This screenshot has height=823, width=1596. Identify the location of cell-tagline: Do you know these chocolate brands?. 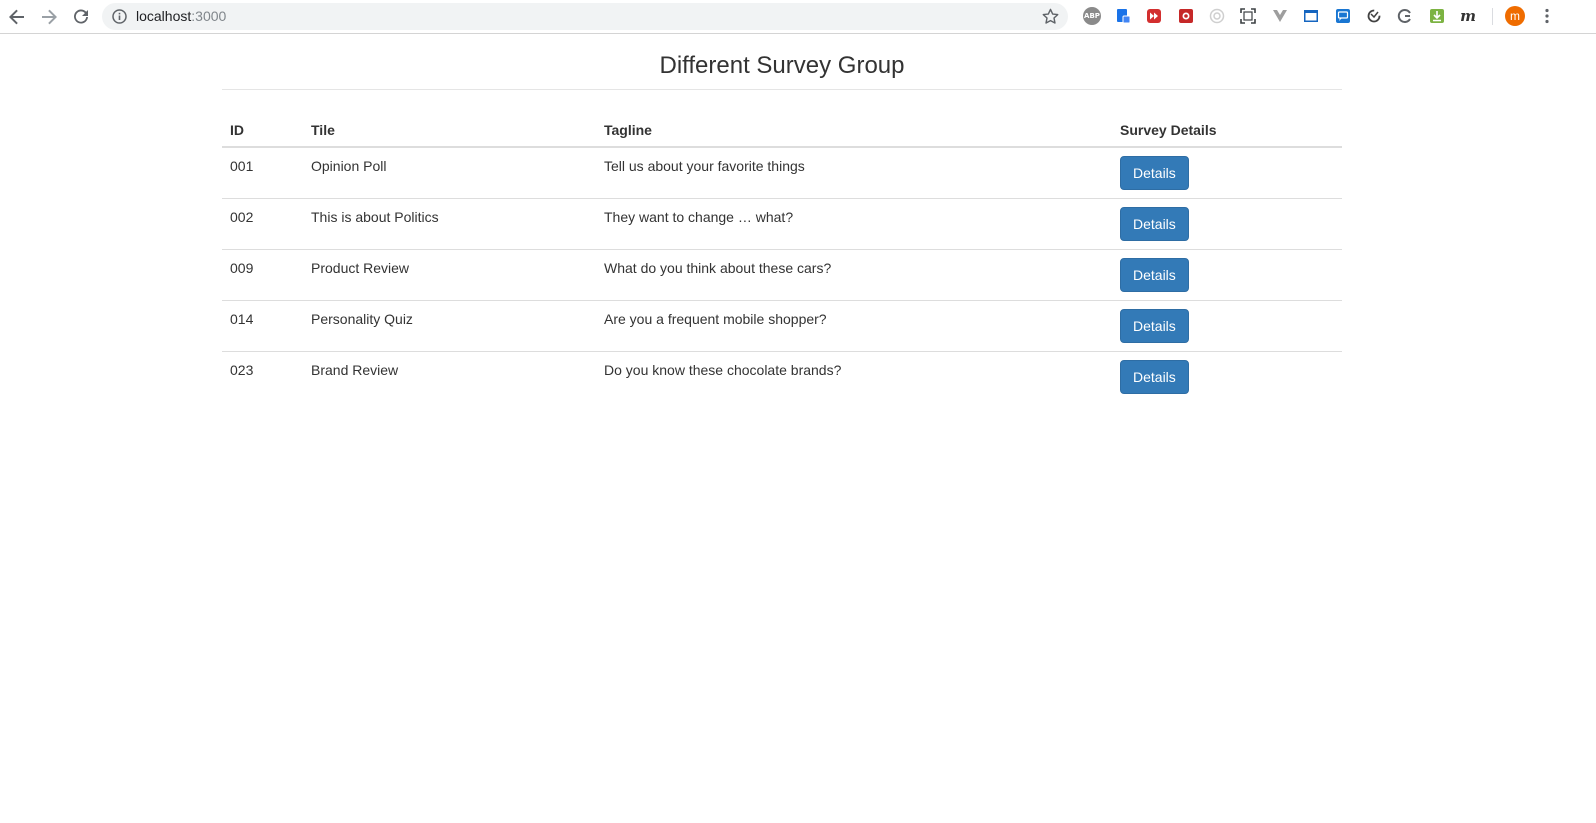
(854, 376).